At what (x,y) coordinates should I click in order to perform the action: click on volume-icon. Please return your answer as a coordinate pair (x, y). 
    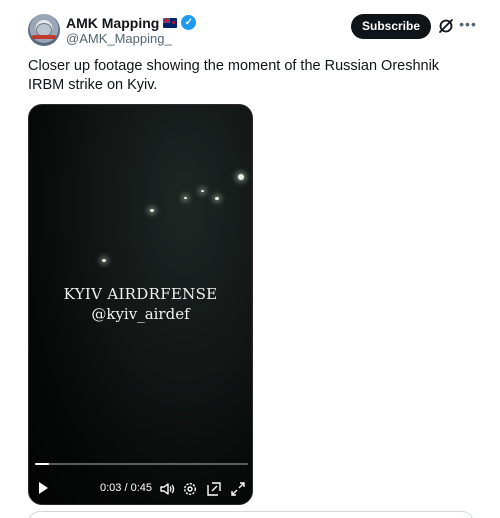
    Looking at the image, I should click on (167, 489).